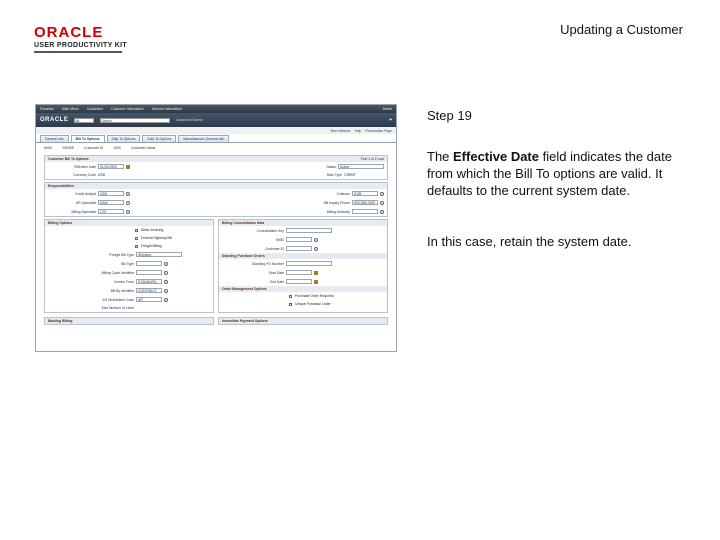 The width and height of the screenshot is (720, 540). What do you see at coordinates (159, 138) in the screenshot?
I see `tab-sold-to-options: Sold To Options` at bounding box center [159, 138].